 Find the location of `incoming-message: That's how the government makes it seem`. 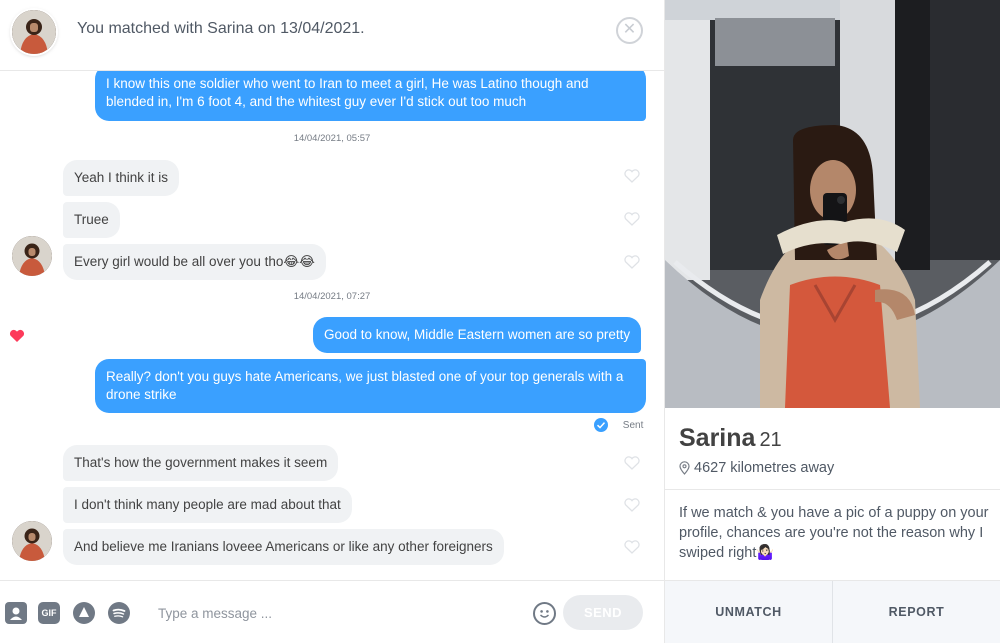

incoming-message: That's how the government makes it seem is located at coordinates (201, 463).